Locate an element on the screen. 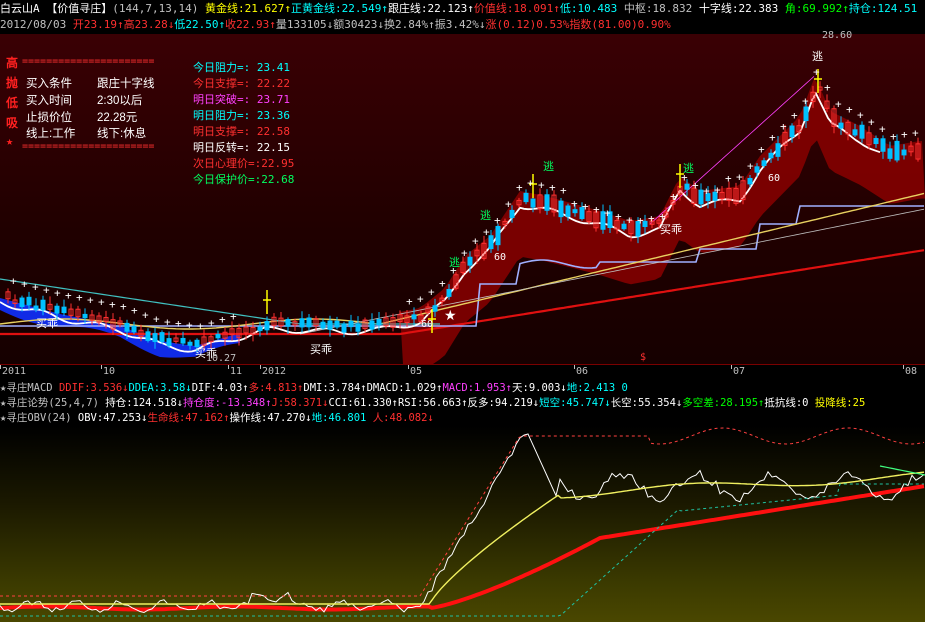 The width and height of the screenshot is (925, 622). cond-key-1: 买入条件 is located at coordinates (49, 84).